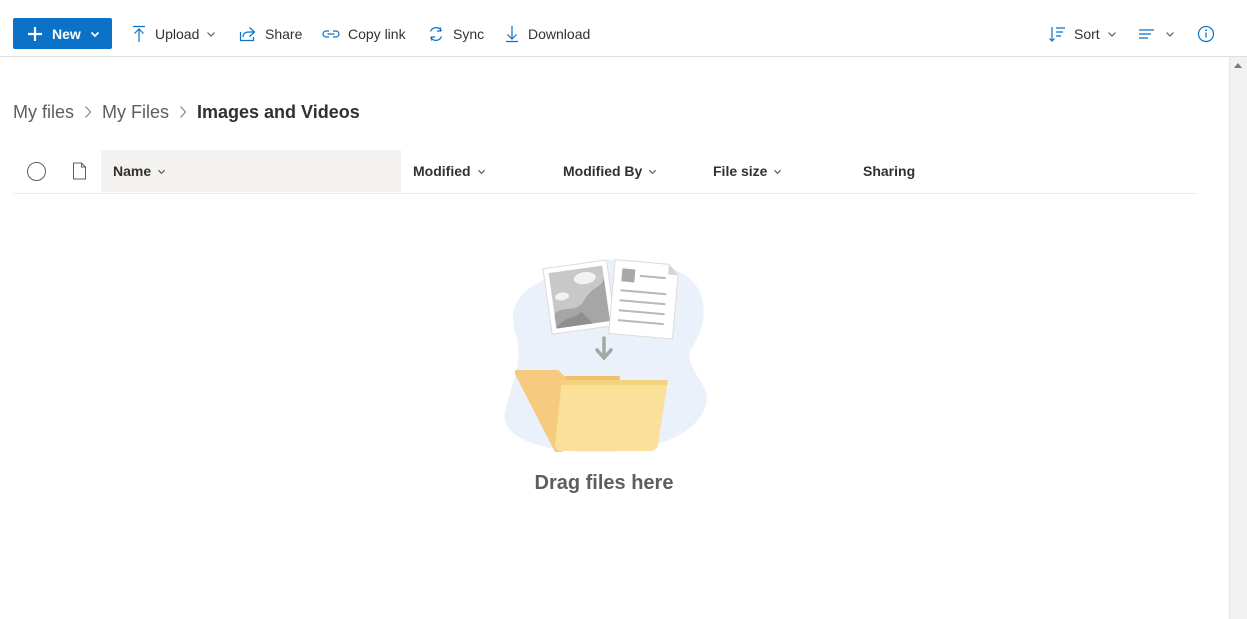  I want to click on copy-link-button: Copy link, so click(364, 34).